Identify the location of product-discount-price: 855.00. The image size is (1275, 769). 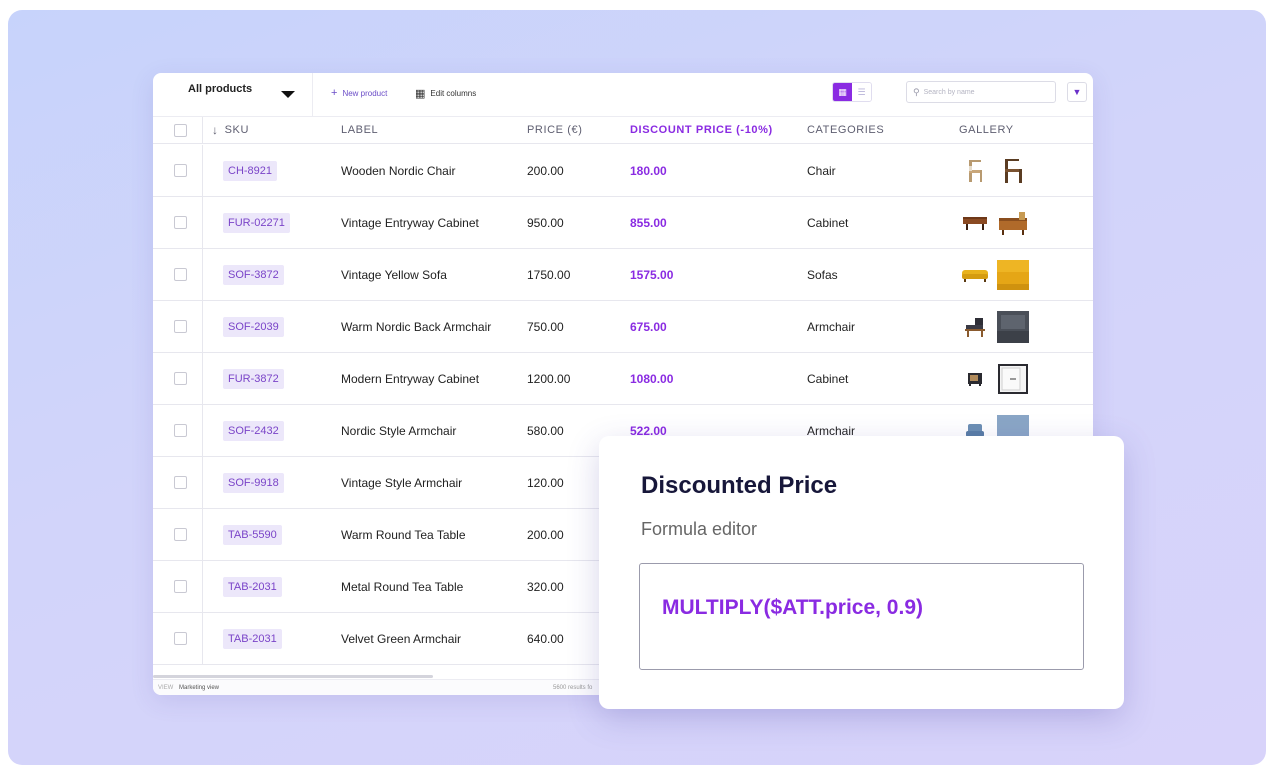
(648, 222).